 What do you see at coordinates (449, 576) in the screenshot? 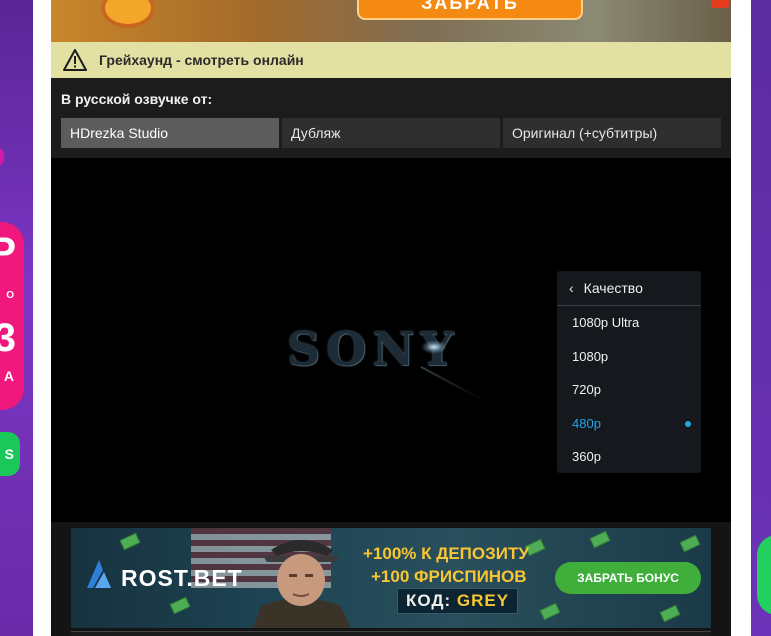
I see `ad-offer-freespins: +100 ФРИСПИНОВ` at bounding box center [449, 576].